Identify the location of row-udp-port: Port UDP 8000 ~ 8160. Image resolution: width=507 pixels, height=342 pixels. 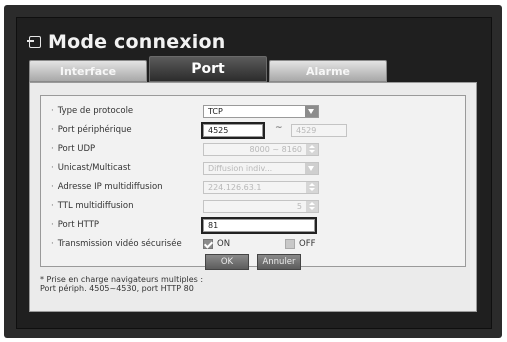
(253, 149).